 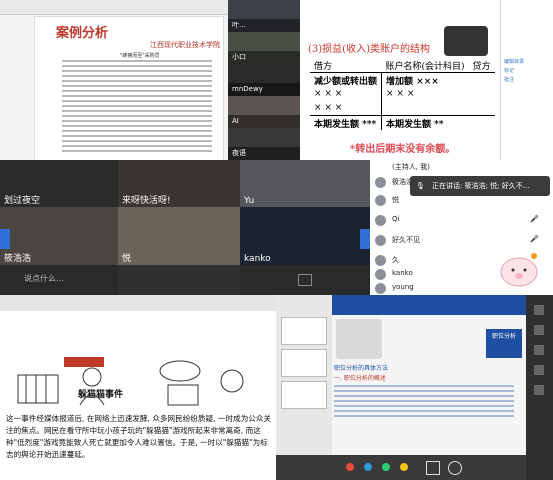 I want to click on document-tile-case-analysis: 案例分析 江西现代职业技术学院 "蜂拥而至"采购员, so click(x=114, y=80).